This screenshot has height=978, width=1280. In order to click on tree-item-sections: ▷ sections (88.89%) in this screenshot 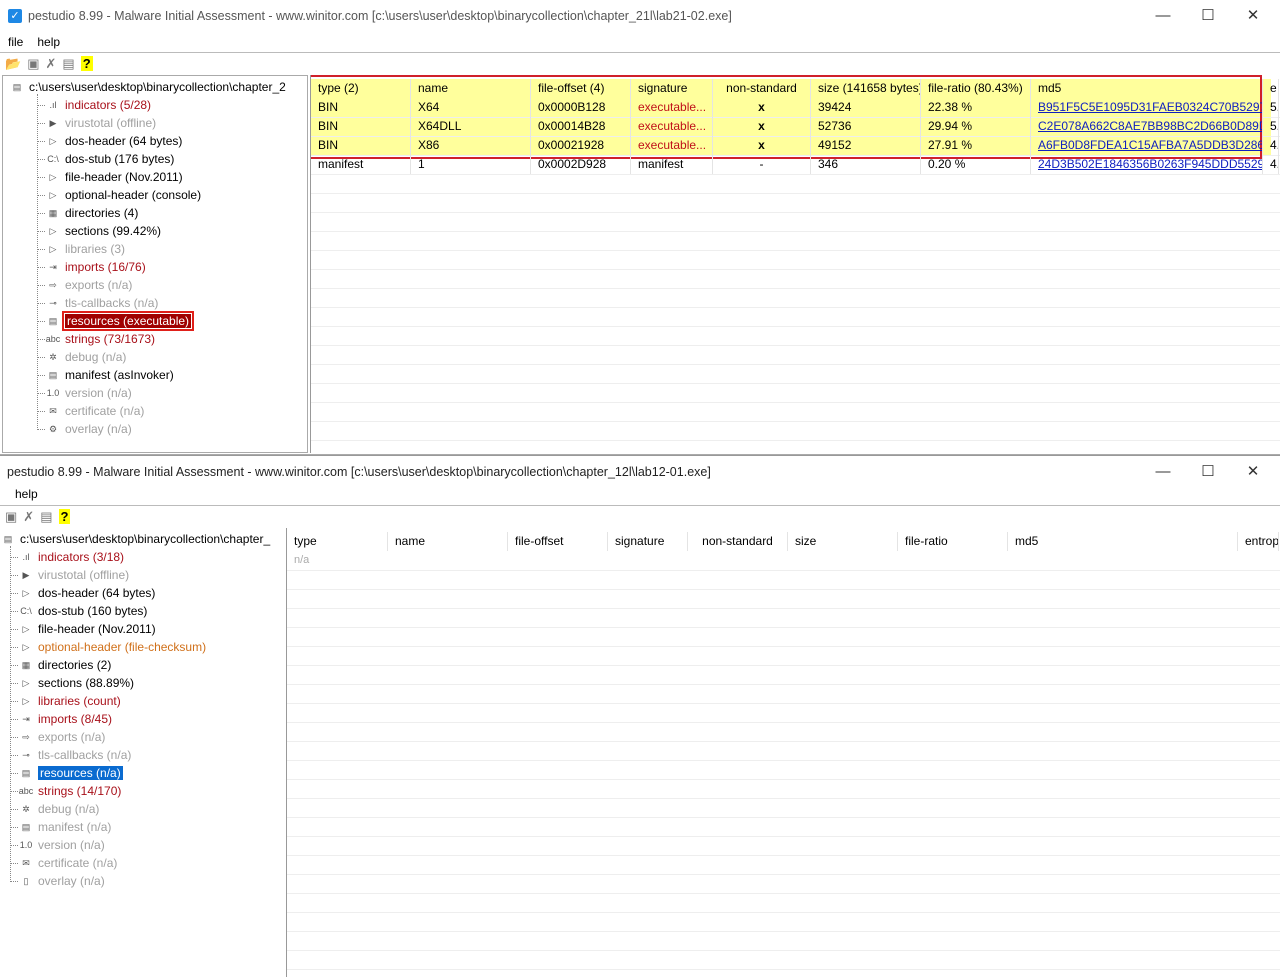, I will do `click(72, 683)`.